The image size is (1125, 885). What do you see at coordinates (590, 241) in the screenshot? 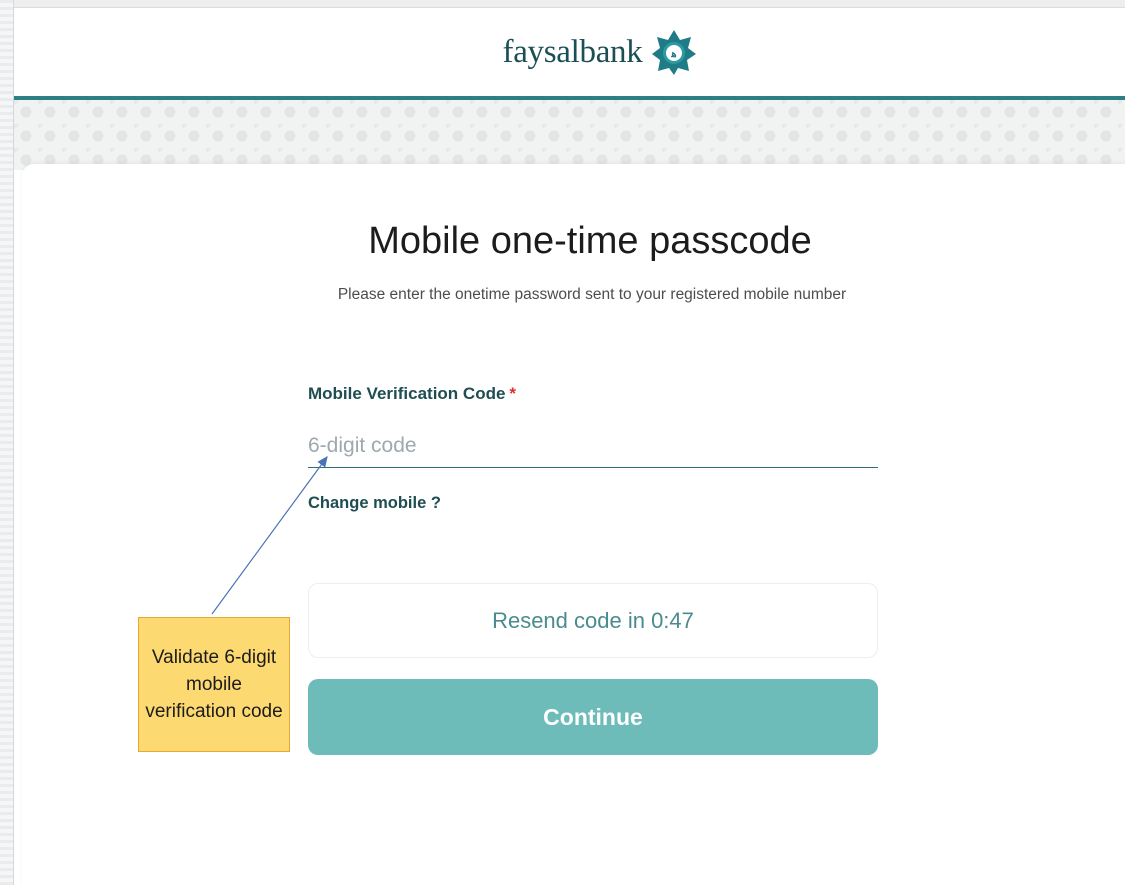
I see `page-title: Mobile one-time passcode` at bounding box center [590, 241].